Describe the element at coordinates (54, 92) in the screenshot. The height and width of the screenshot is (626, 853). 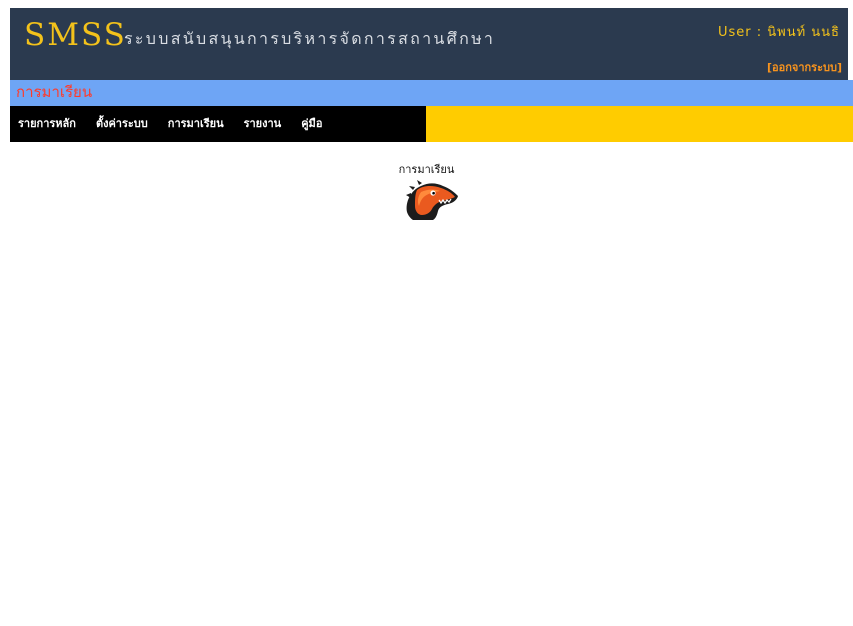
I see `page-title: การมาเรียน` at that location.